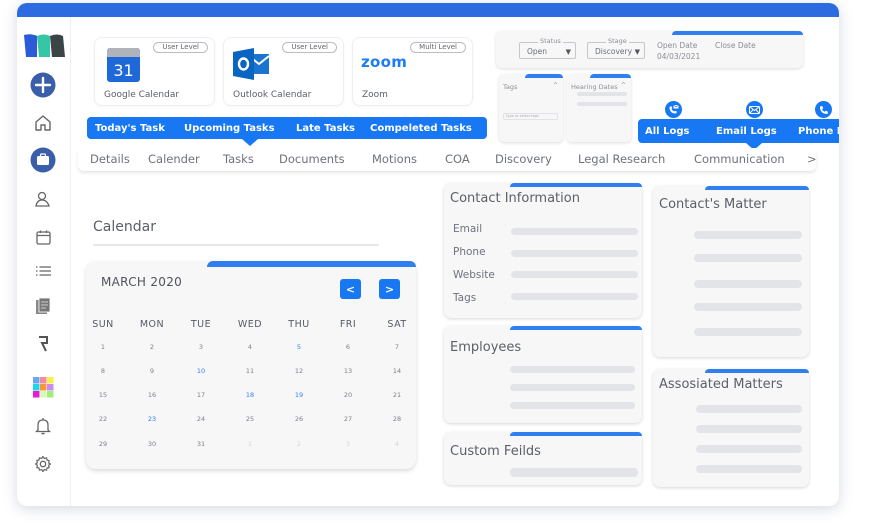 Image resolution: width=876 pixels, height=524 pixels. What do you see at coordinates (616, 48) in the screenshot?
I see `stage-select: Stage Discovery ▼` at bounding box center [616, 48].